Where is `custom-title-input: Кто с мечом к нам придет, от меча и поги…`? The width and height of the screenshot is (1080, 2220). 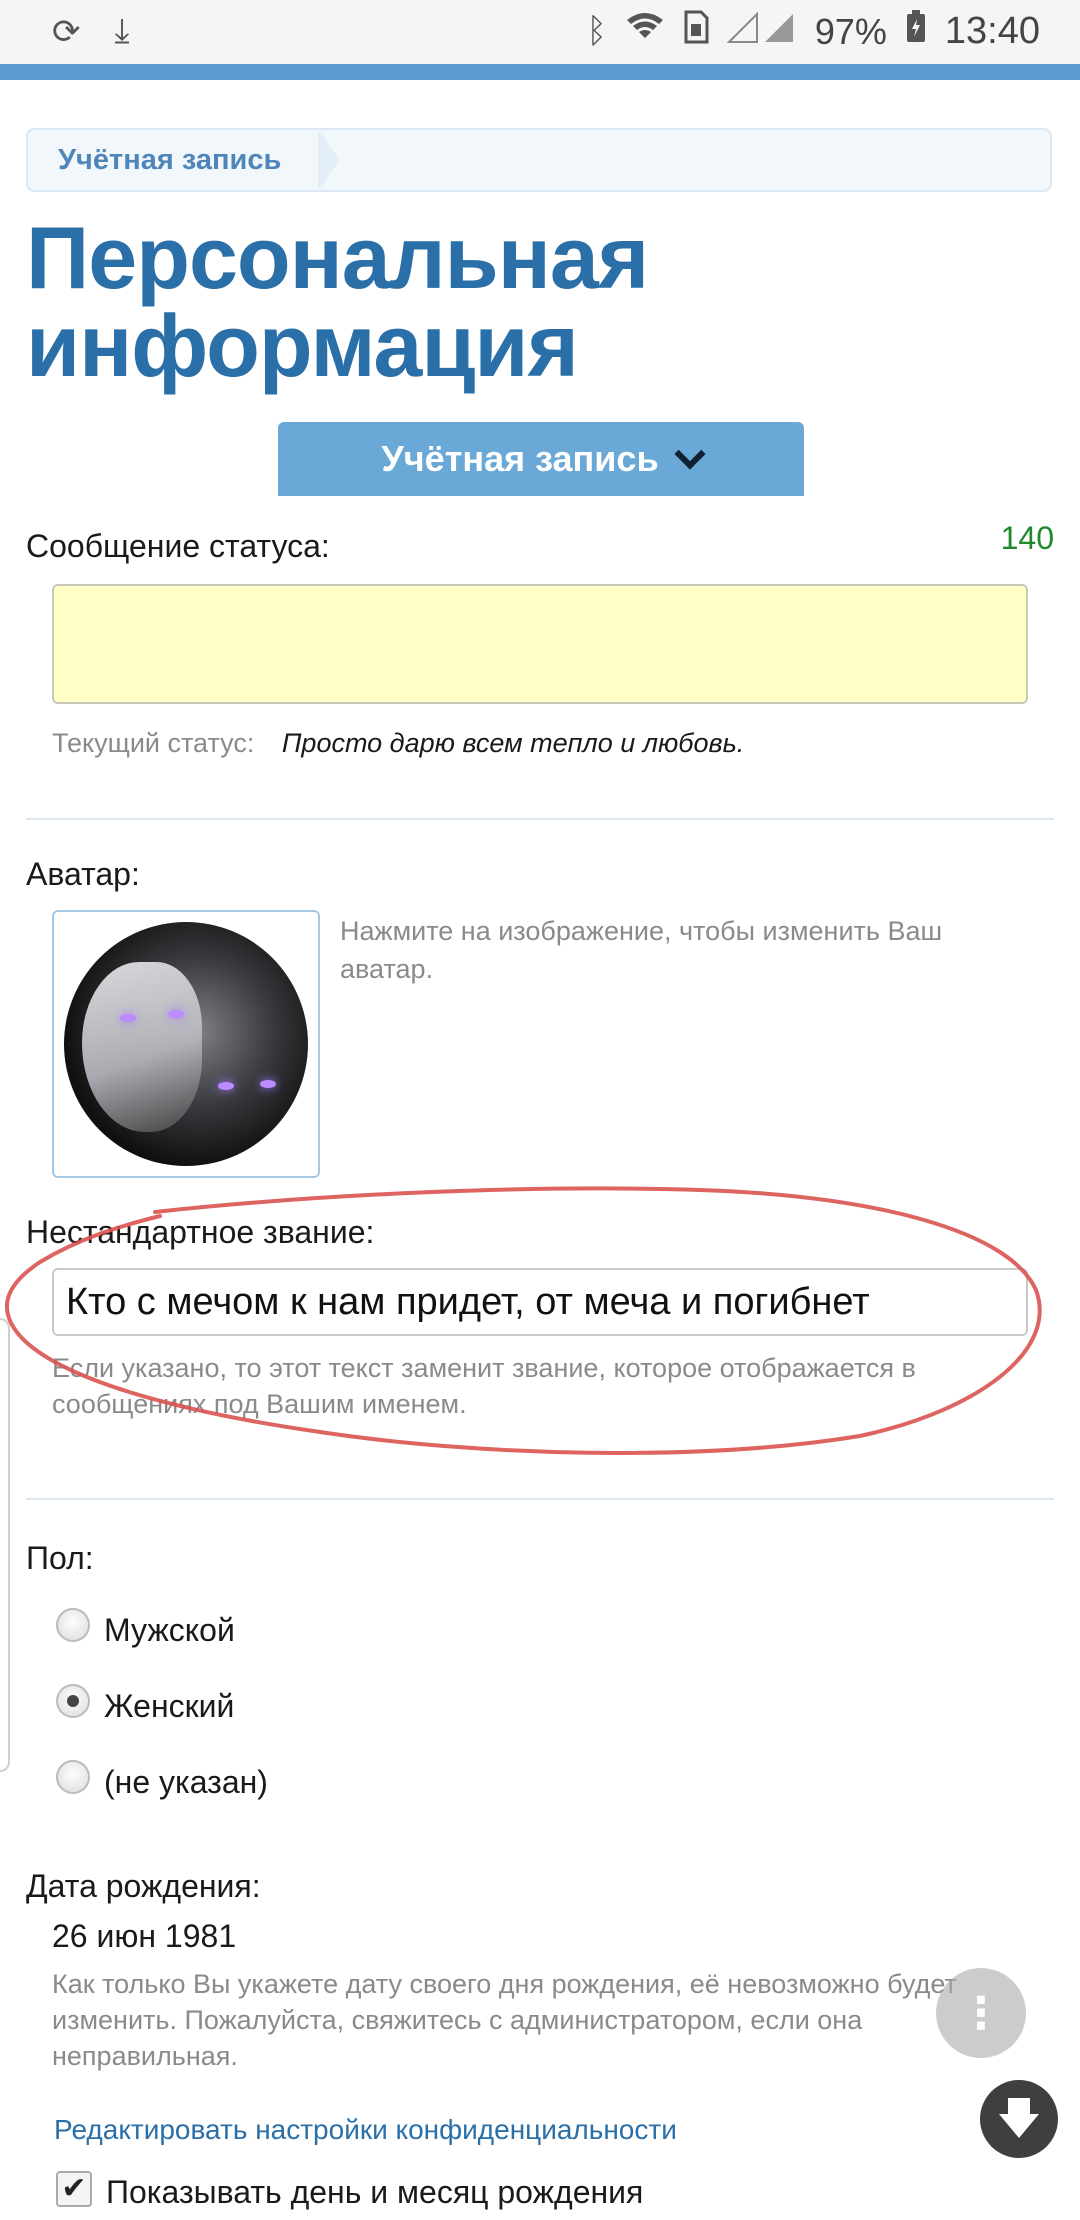 custom-title-input: Кто с мечом к нам придет, от меча и поги… is located at coordinates (540, 1302).